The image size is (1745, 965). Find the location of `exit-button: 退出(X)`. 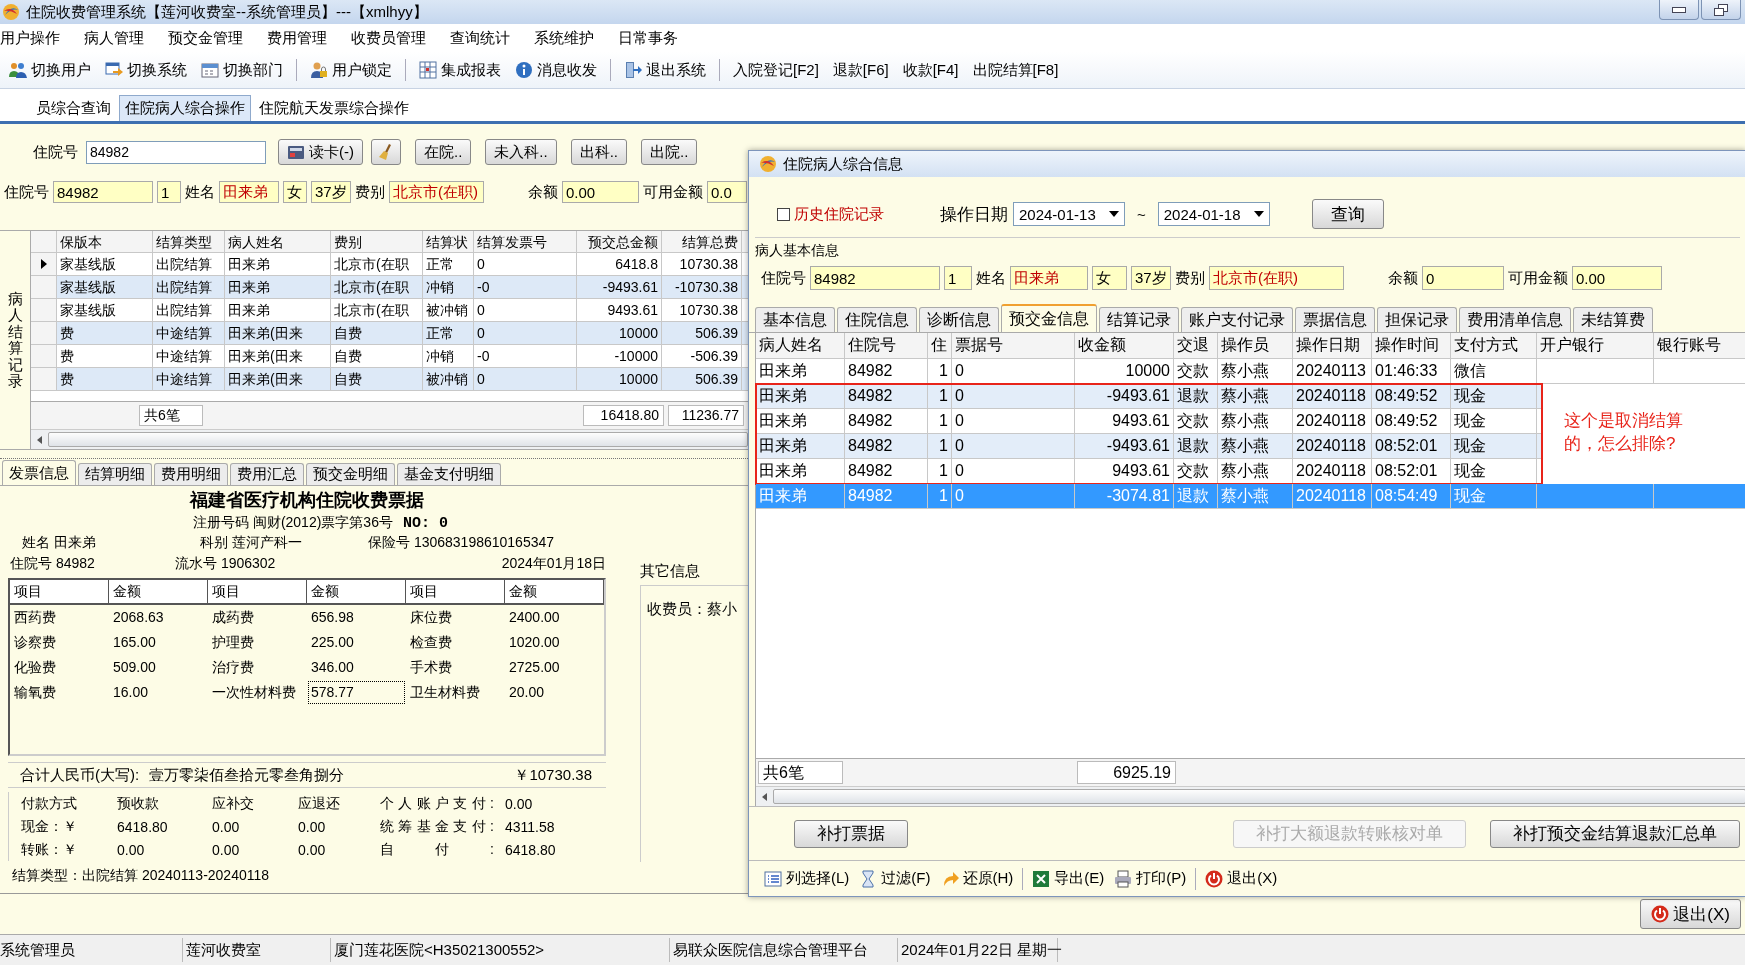

exit-button: 退出(X) is located at coordinates (1690, 914).